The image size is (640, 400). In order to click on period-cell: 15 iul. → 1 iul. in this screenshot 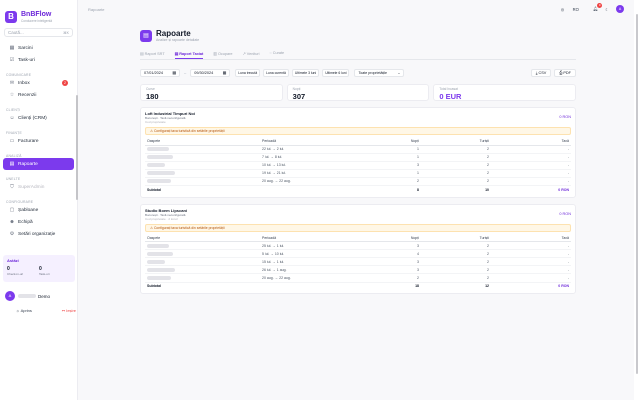, I will do `click(320, 262)`.